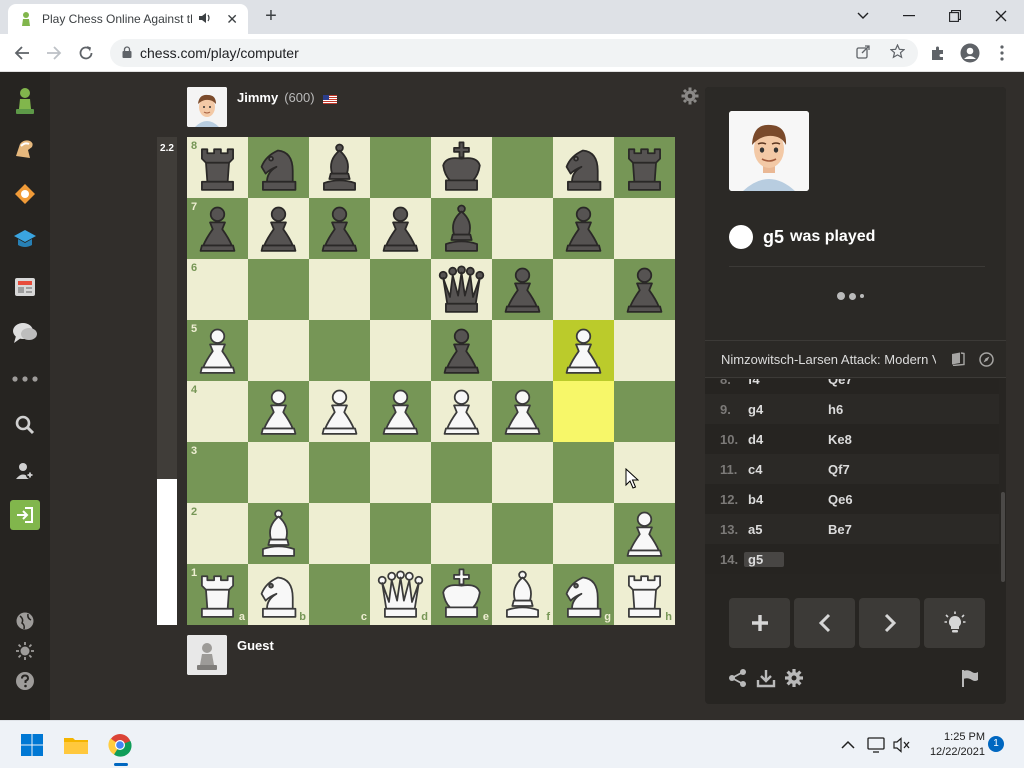 This screenshot has height=768, width=1024. I want to click on square-c3, so click(339, 472).